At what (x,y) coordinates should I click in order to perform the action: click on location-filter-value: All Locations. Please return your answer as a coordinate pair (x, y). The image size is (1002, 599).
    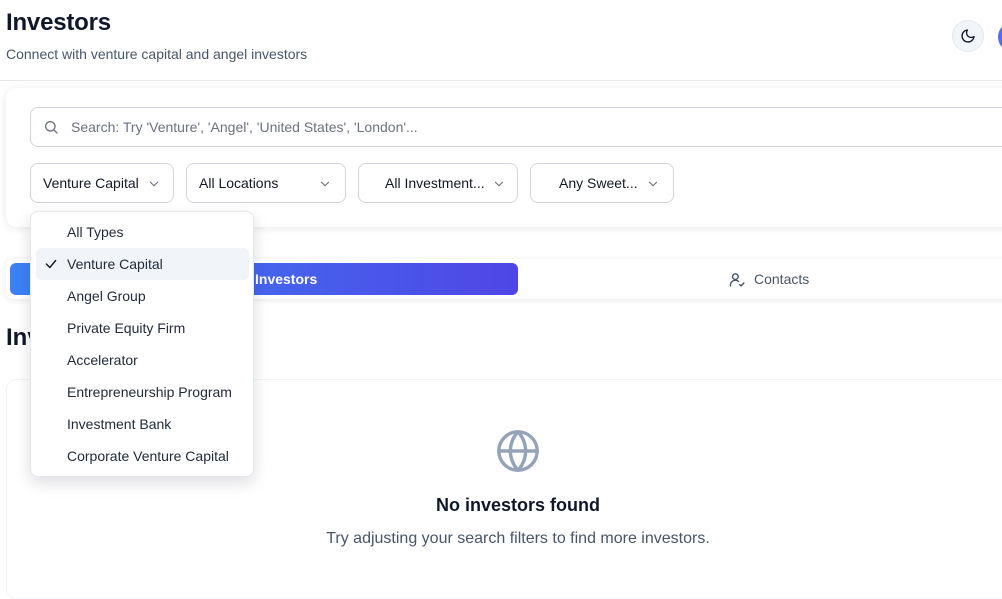
    Looking at the image, I should click on (239, 183).